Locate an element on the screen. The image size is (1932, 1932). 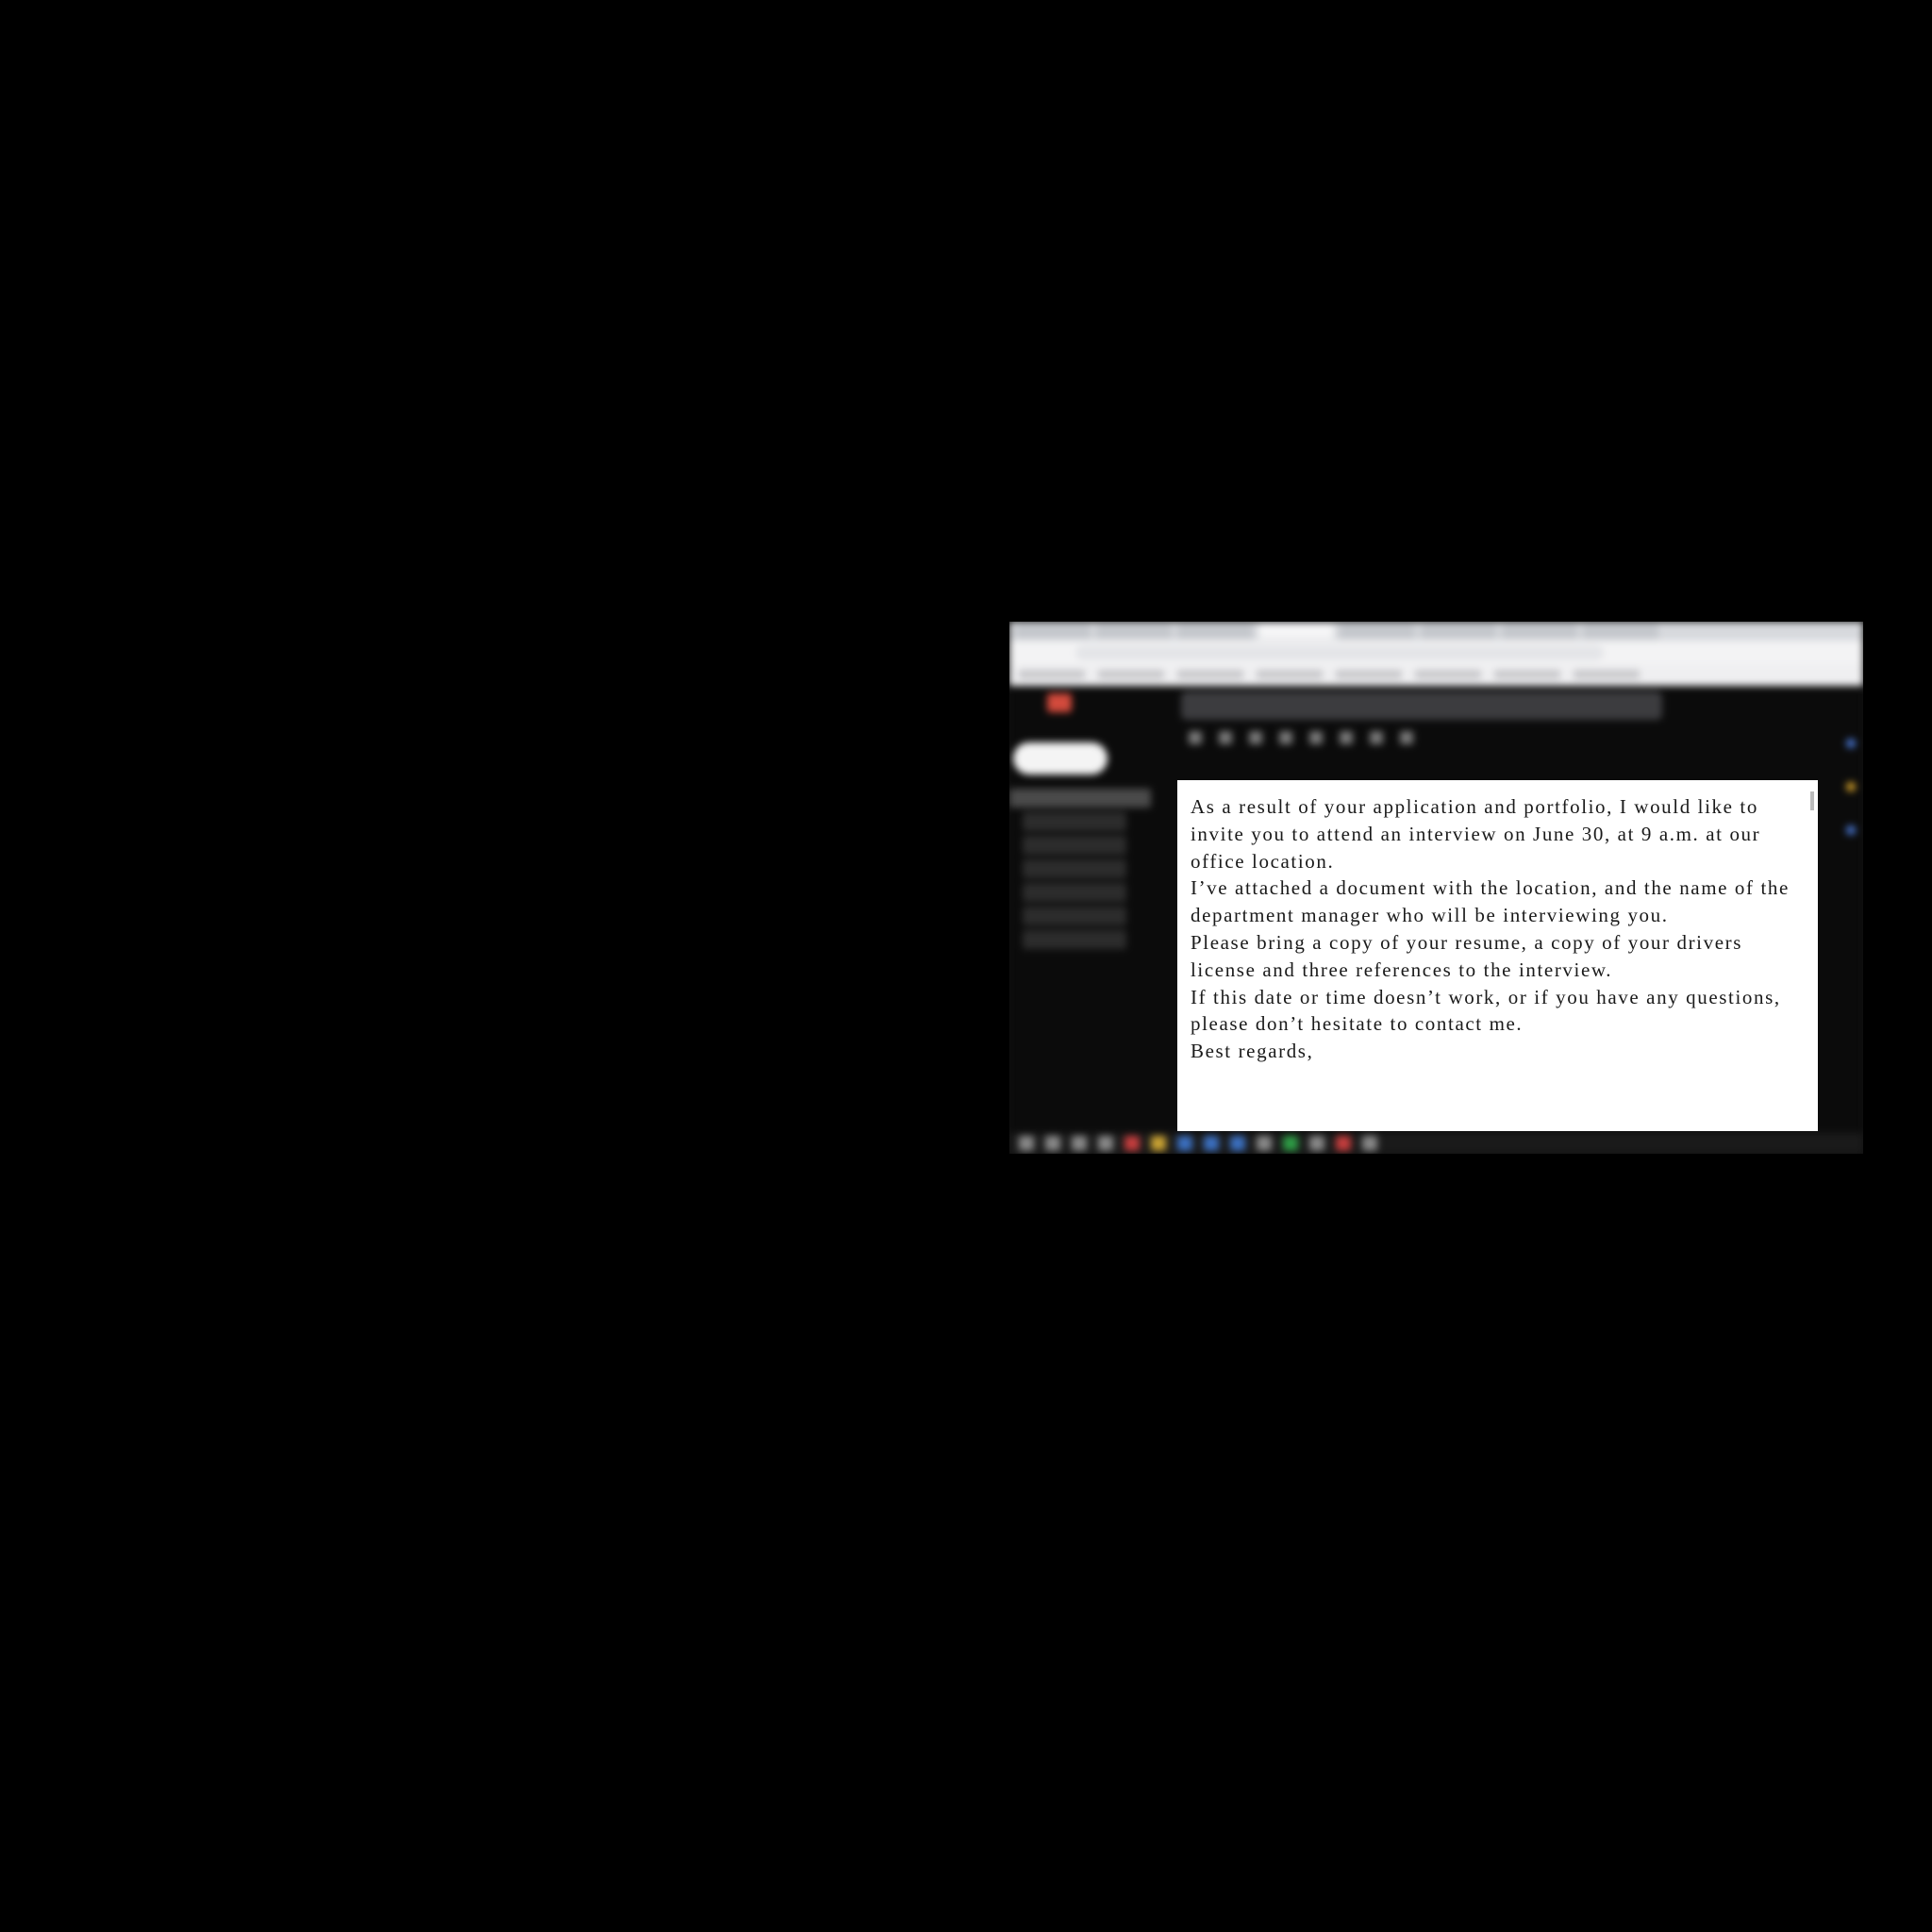
report-icon is located at coordinates (1255, 737).